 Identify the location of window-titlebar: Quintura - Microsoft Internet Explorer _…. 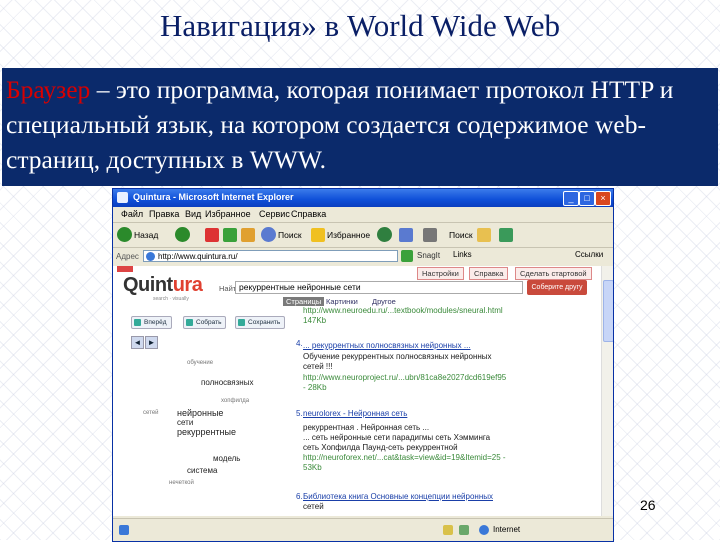
(363, 198).